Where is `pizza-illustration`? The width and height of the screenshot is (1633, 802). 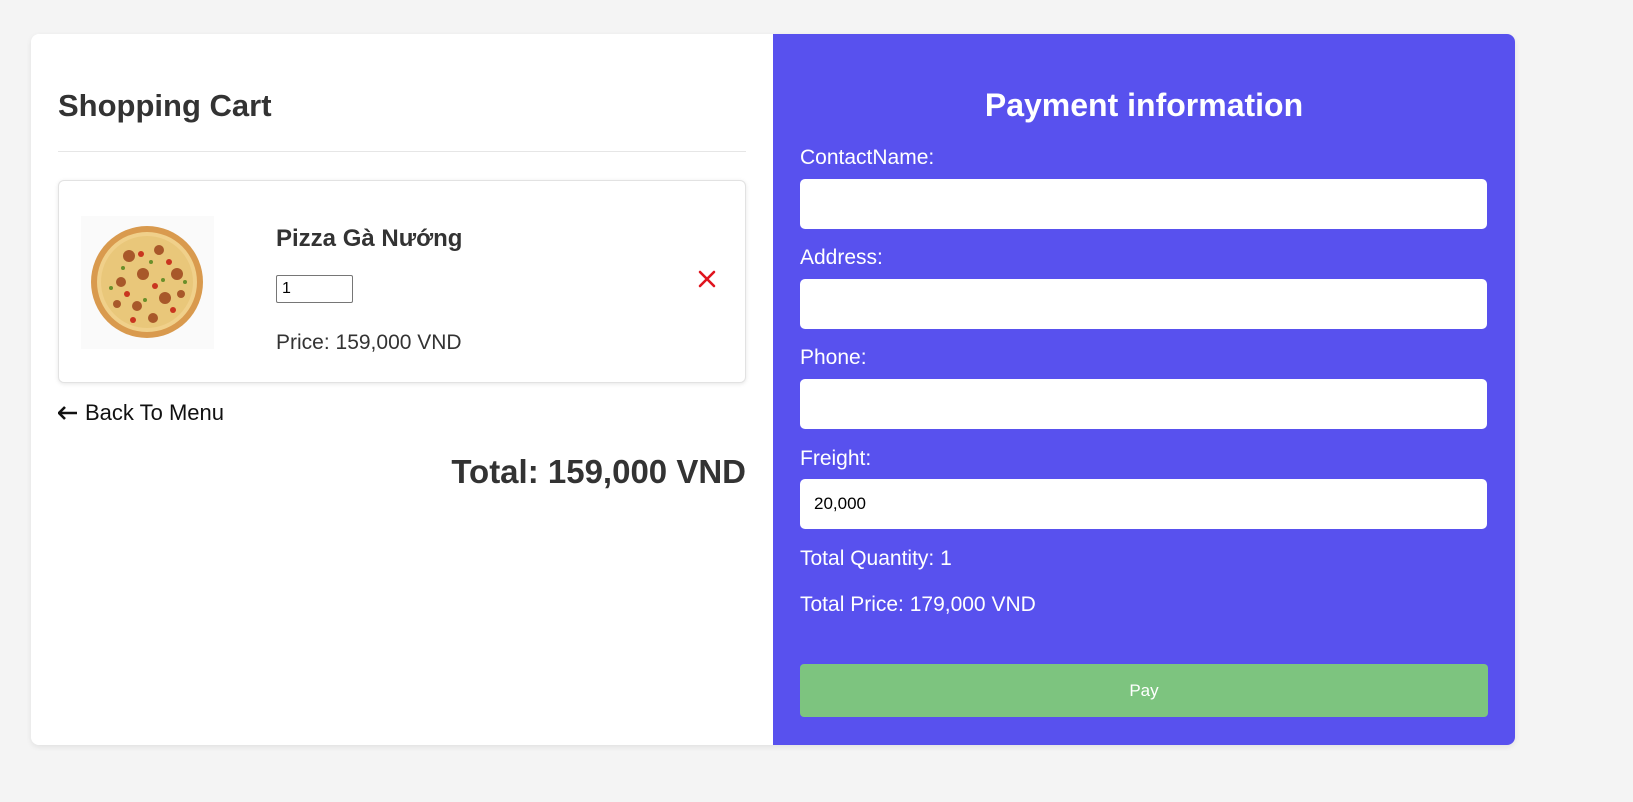 pizza-illustration is located at coordinates (147, 282).